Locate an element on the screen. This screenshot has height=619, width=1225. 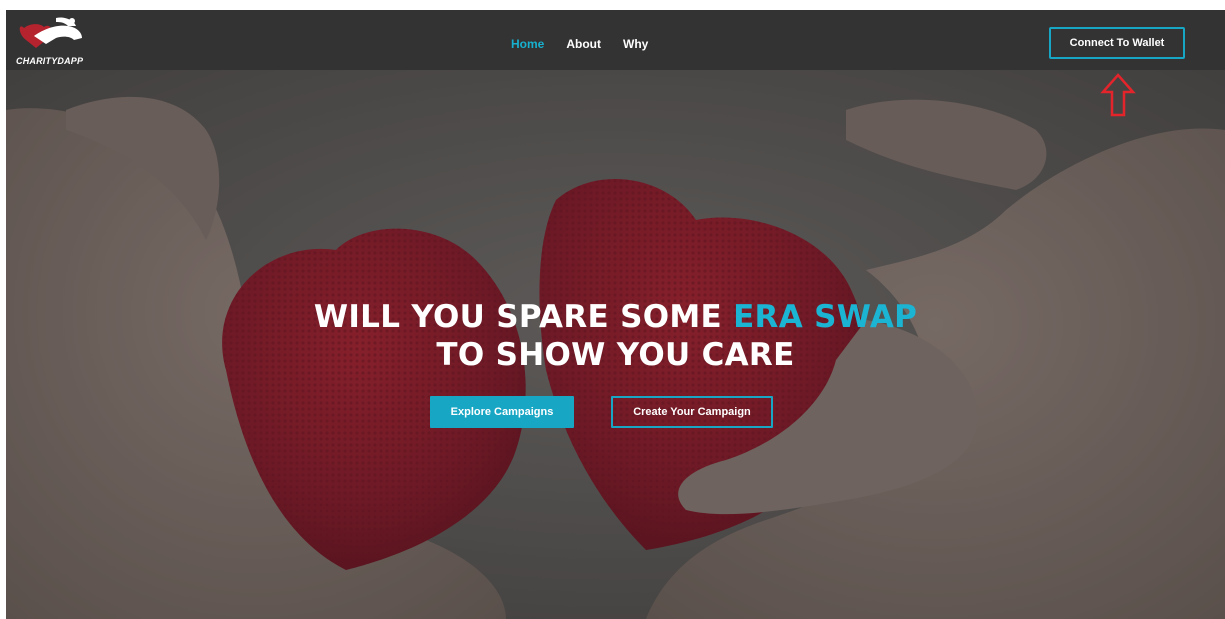
nav-about: About is located at coordinates (583, 44).